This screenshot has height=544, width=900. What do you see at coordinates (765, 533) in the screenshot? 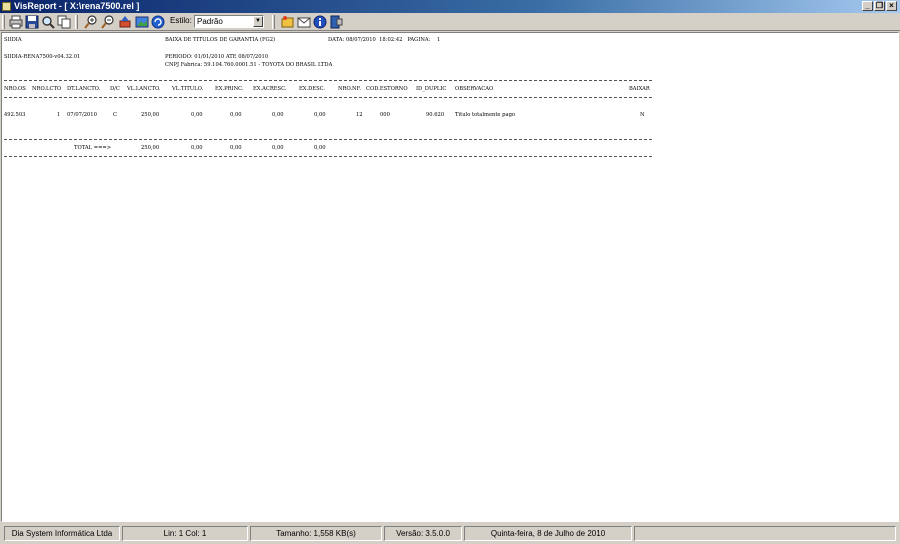
I see `status-empty-panel` at bounding box center [765, 533].